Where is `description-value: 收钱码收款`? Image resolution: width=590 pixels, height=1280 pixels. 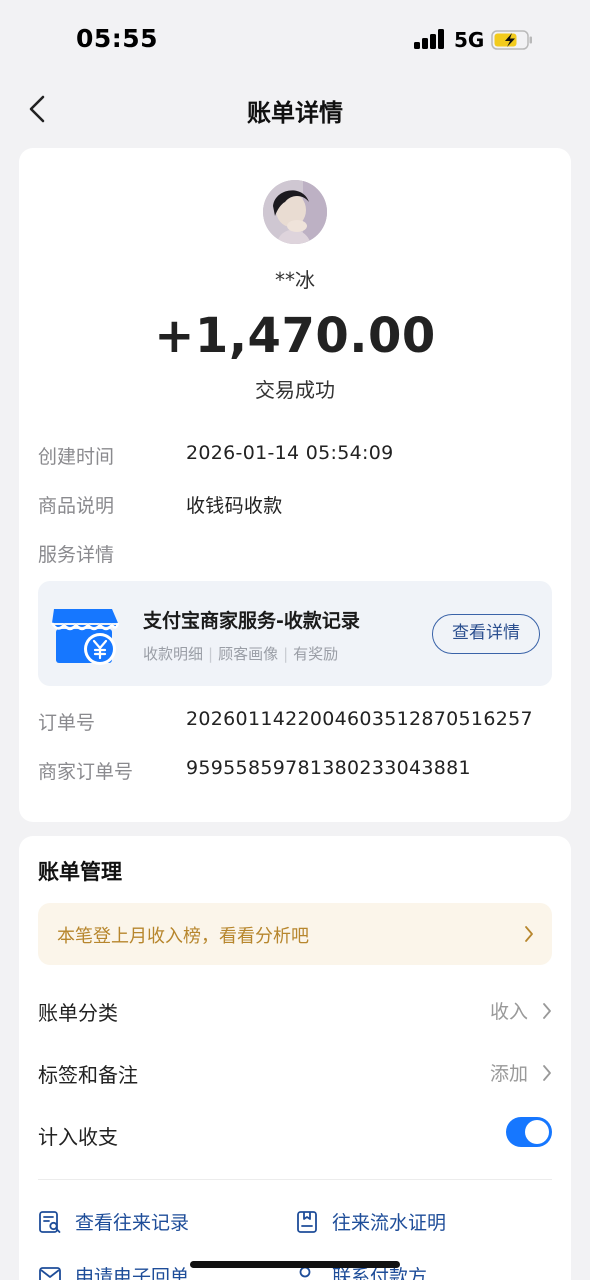 description-value: 收钱码收款 is located at coordinates (234, 506).